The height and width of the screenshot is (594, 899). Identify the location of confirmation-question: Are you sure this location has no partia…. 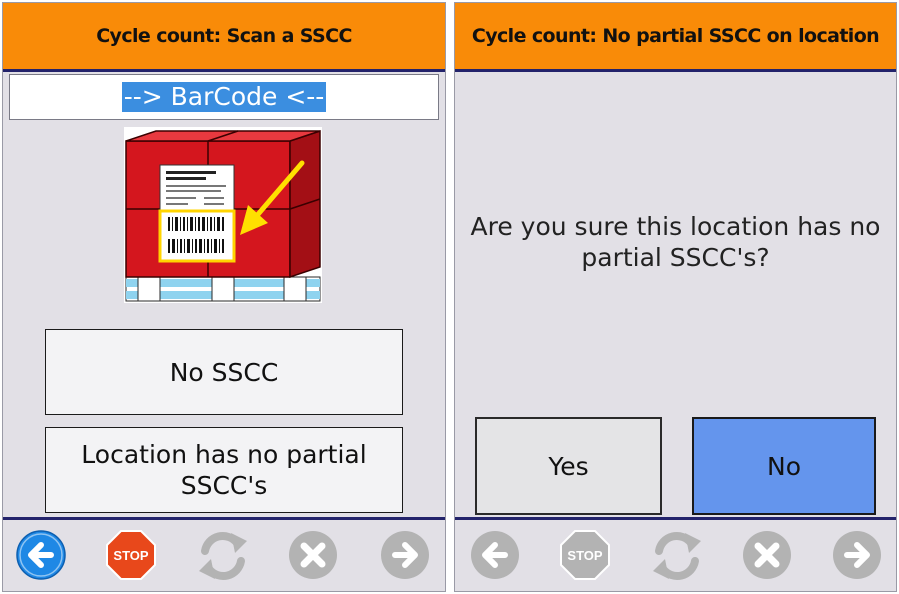
(675, 242).